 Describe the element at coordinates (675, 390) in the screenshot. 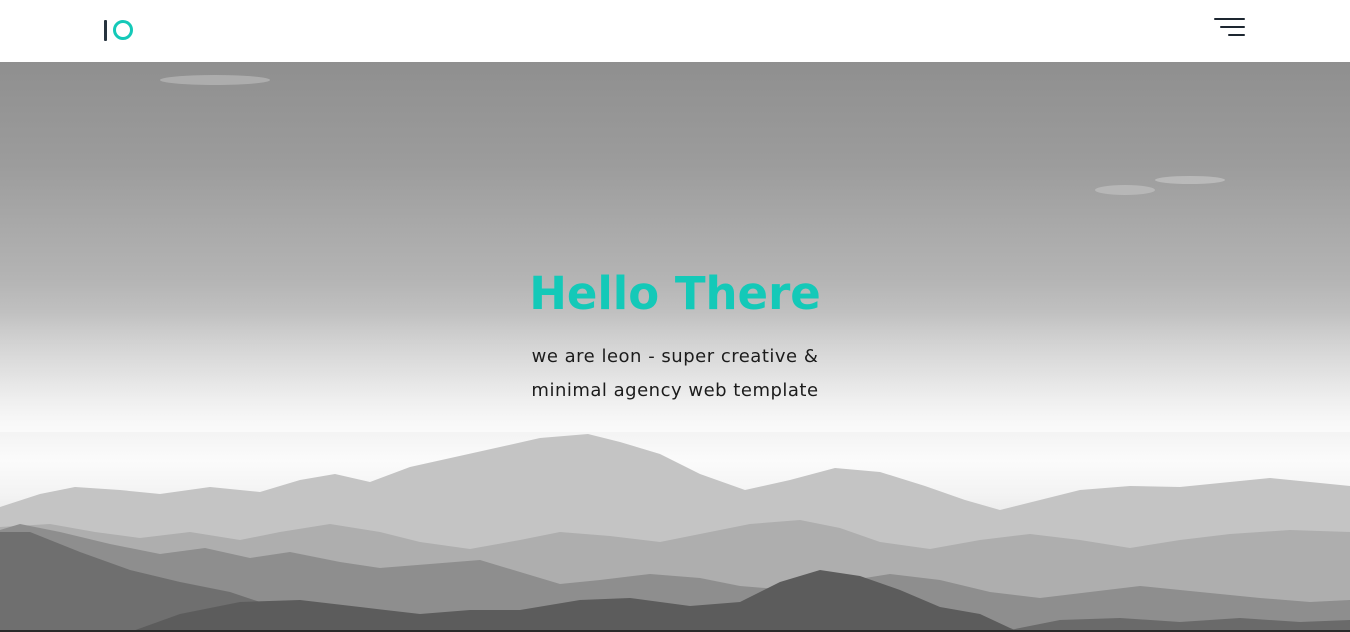

I see `hero-subtitle-line-2: minimal agency web template` at that location.